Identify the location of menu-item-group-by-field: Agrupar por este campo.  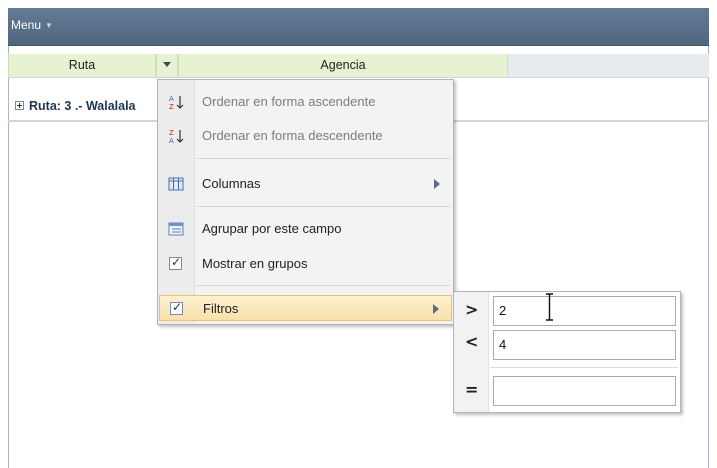
(305, 229).